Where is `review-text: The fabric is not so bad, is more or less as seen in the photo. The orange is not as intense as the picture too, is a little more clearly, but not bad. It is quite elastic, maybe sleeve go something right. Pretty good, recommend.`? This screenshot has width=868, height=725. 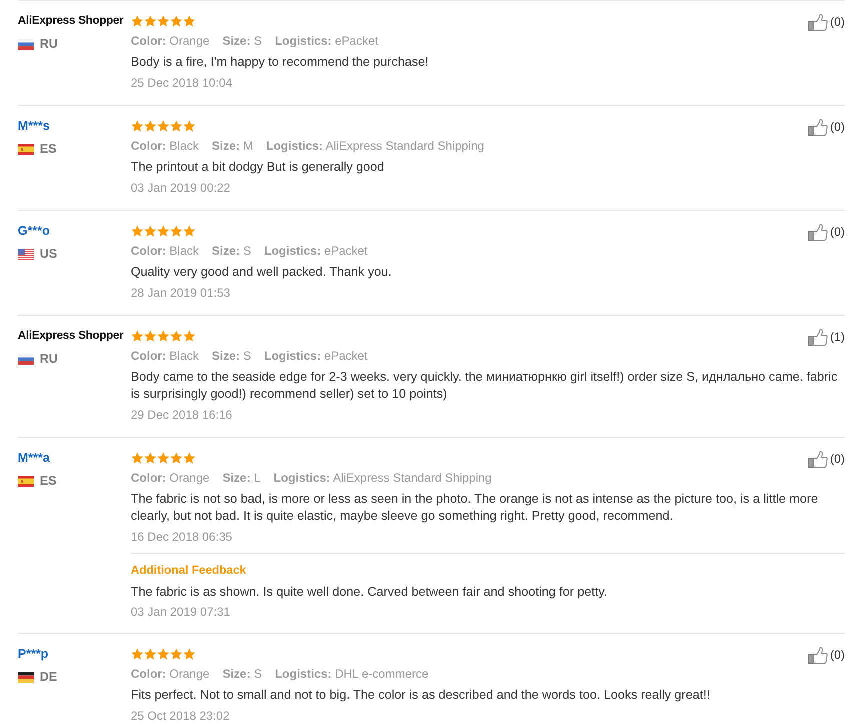
review-text: The fabric is not so bad, is more or less as seen in the photo. The orange is not as intense as the picture too, is a little more clearly, but not bad. It is quite elastic, maybe sleeve go something right. Pretty good, recommend. is located at coordinates (475, 508).